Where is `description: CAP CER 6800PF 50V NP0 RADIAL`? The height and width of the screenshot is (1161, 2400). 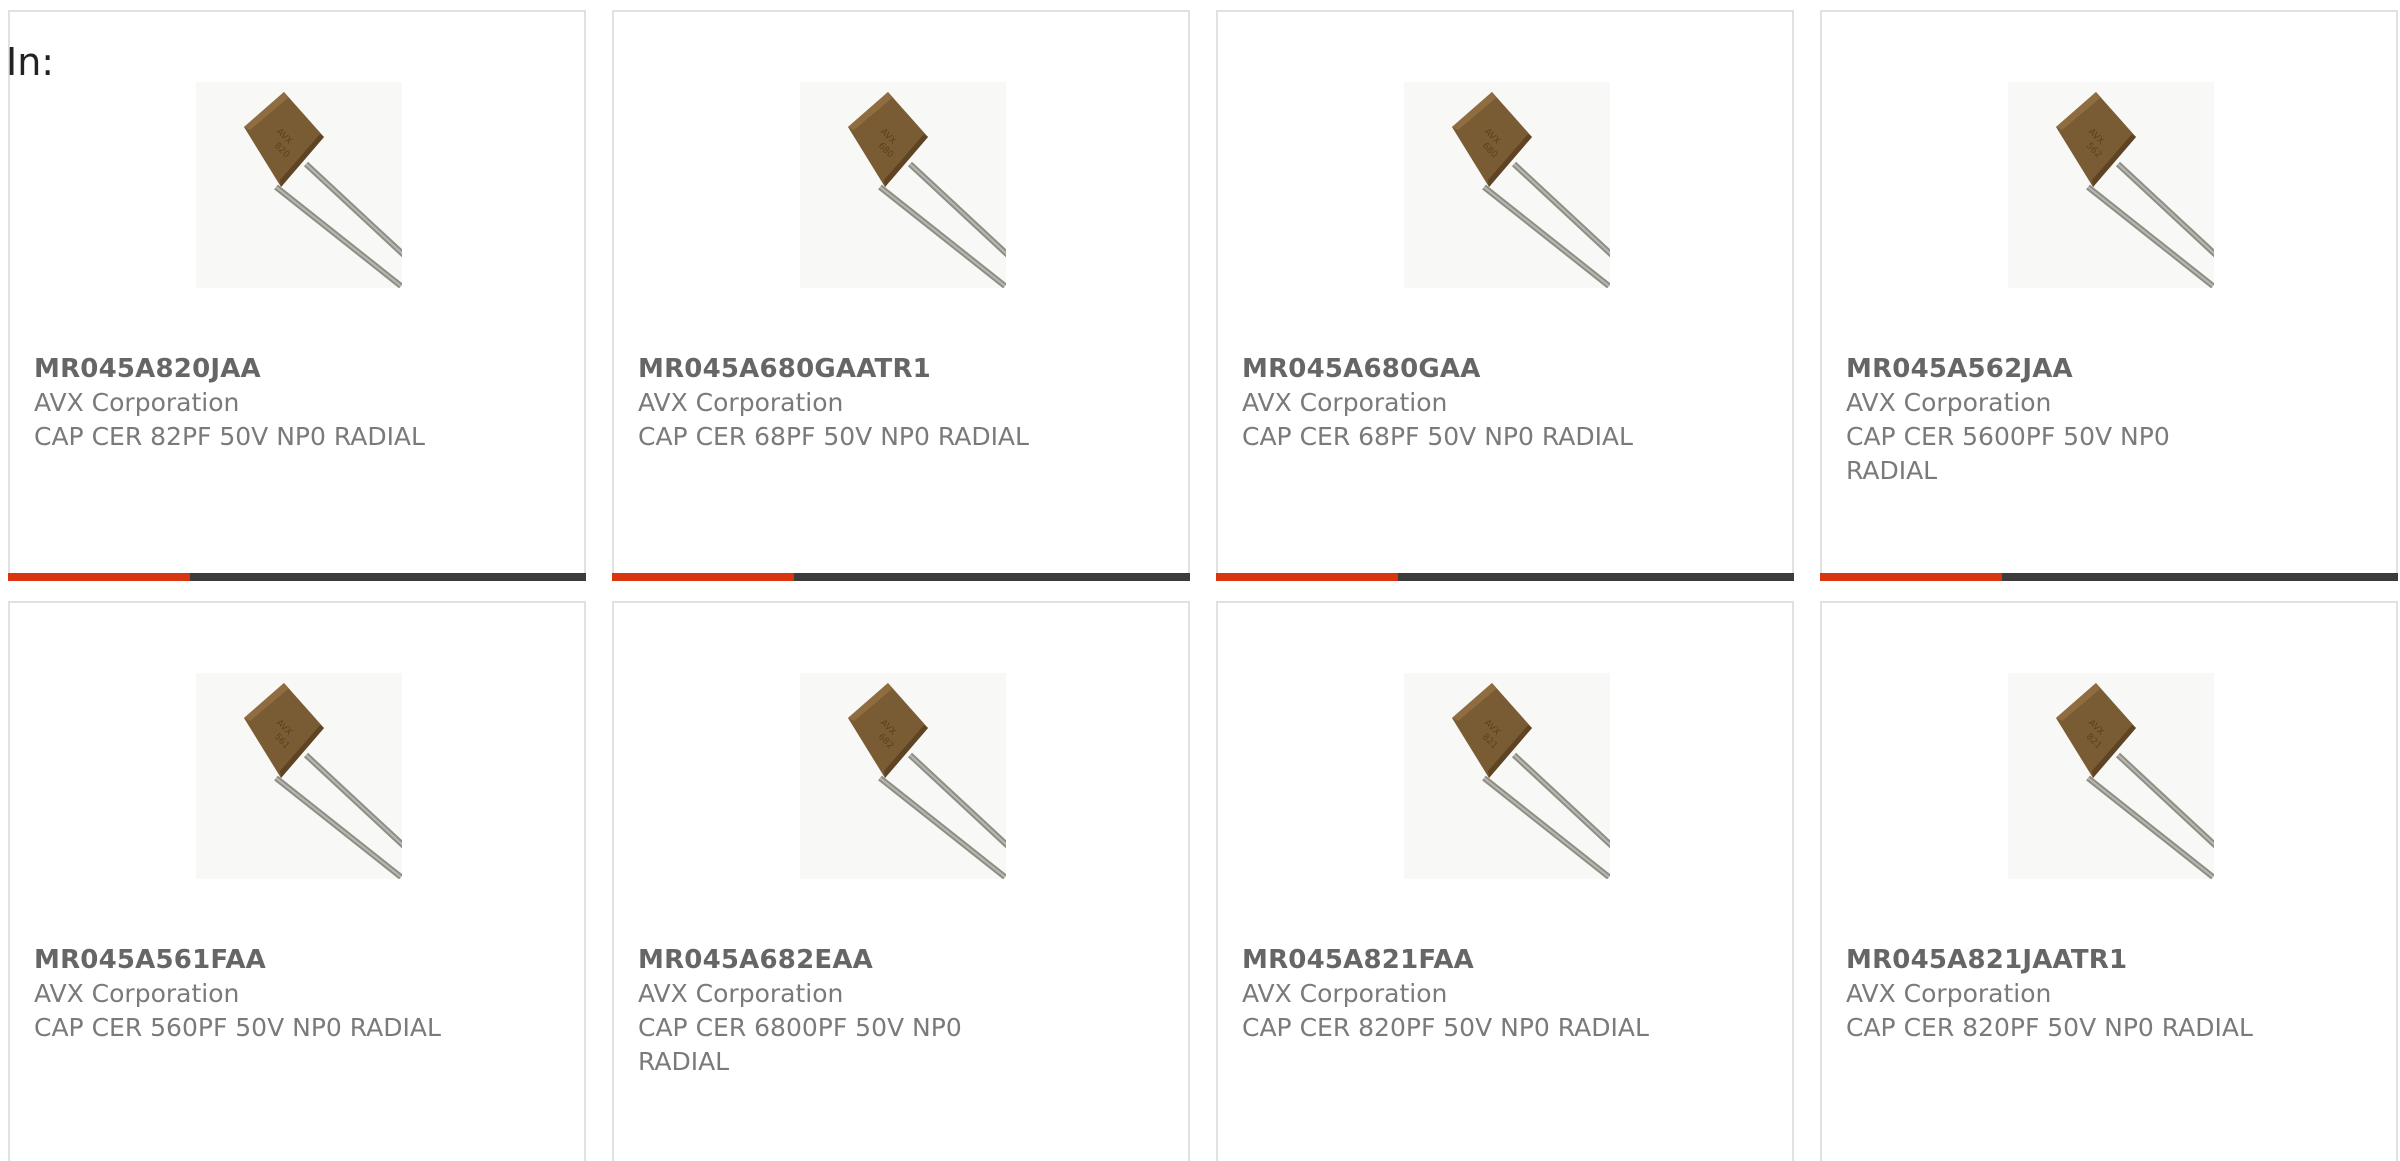
description: CAP CER 6800PF 50V NP0 RADIAL is located at coordinates (800, 1044).